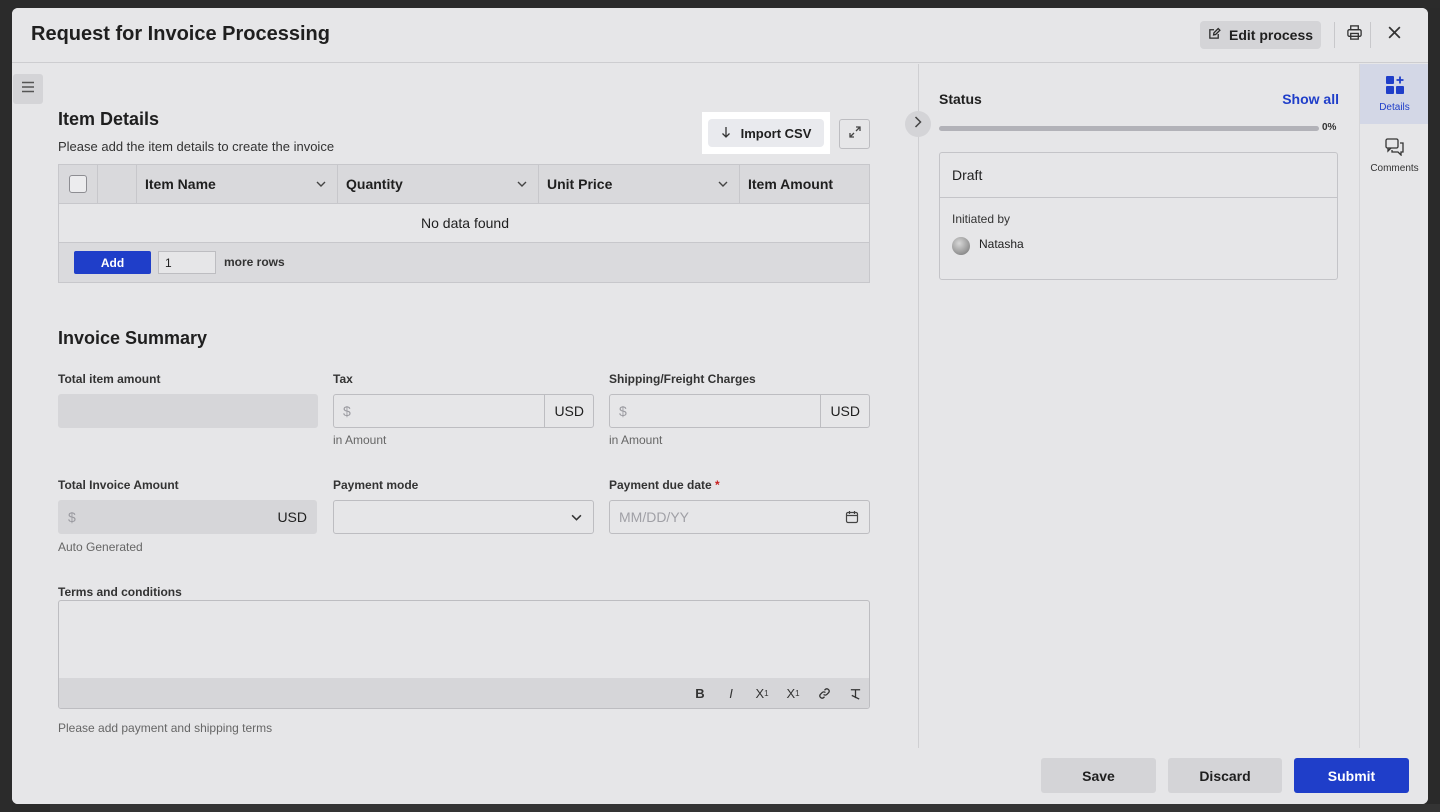  What do you see at coordinates (636, 440) in the screenshot?
I see `shipping-hint: in Amount` at bounding box center [636, 440].